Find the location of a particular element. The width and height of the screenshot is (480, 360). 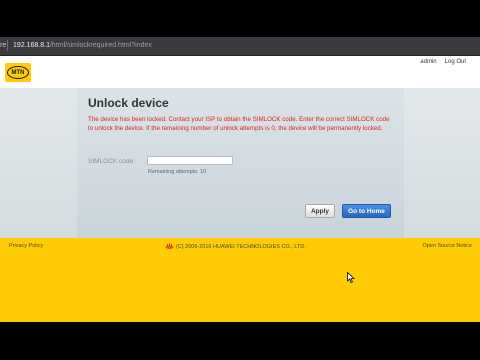

user-link: admin is located at coordinates (428, 62).